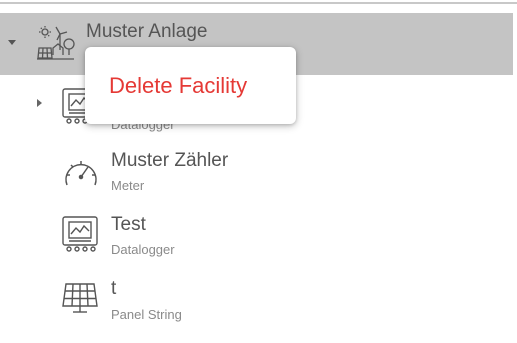 This screenshot has width=517, height=343. What do you see at coordinates (39, 103) in the screenshot?
I see `expand-caret-icon` at bounding box center [39, 103].